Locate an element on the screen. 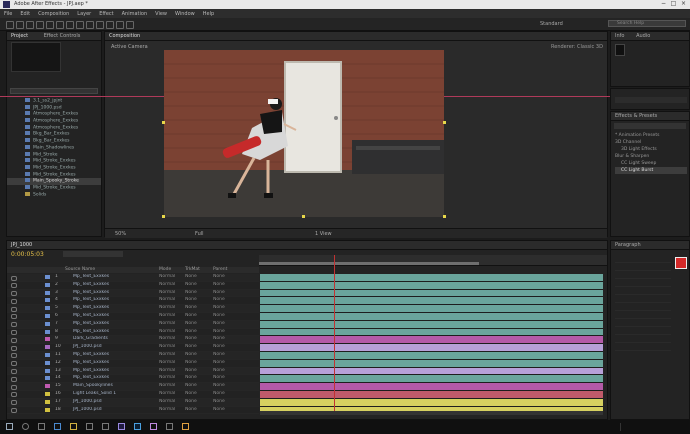  layer-name: Dark_Gradients is located at coordinates (90, 339).